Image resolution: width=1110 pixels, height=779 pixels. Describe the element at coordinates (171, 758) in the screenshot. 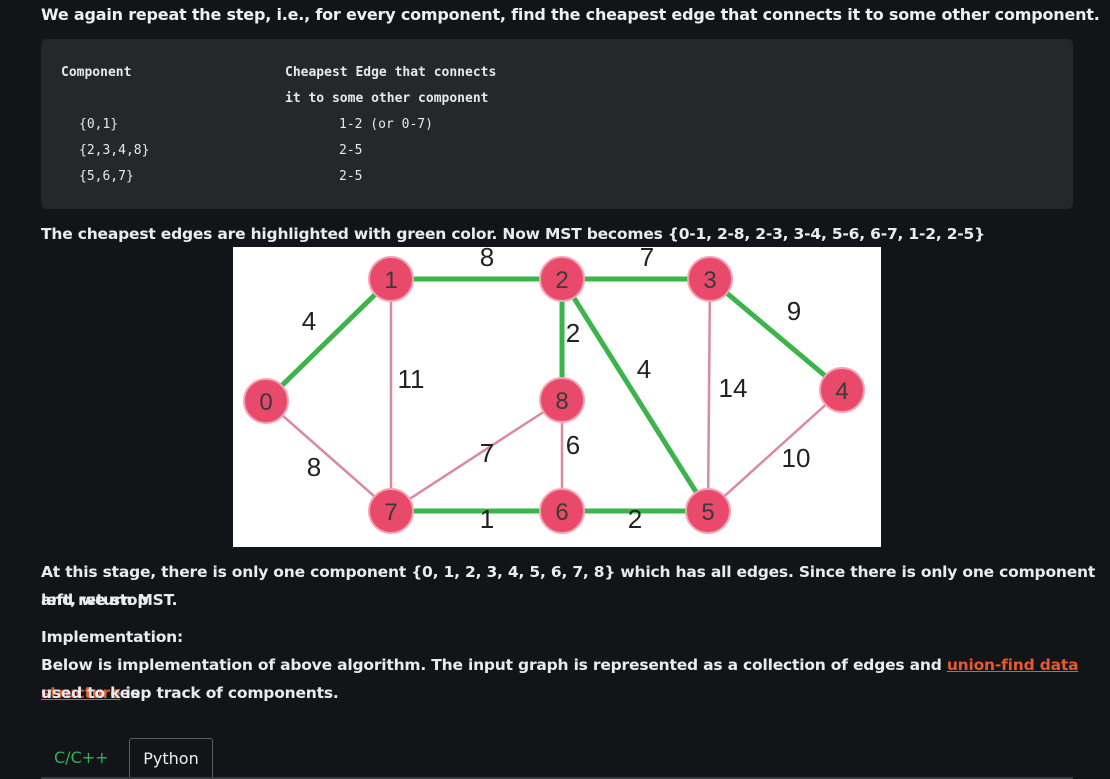

I see `tab-python: Python` at that location.